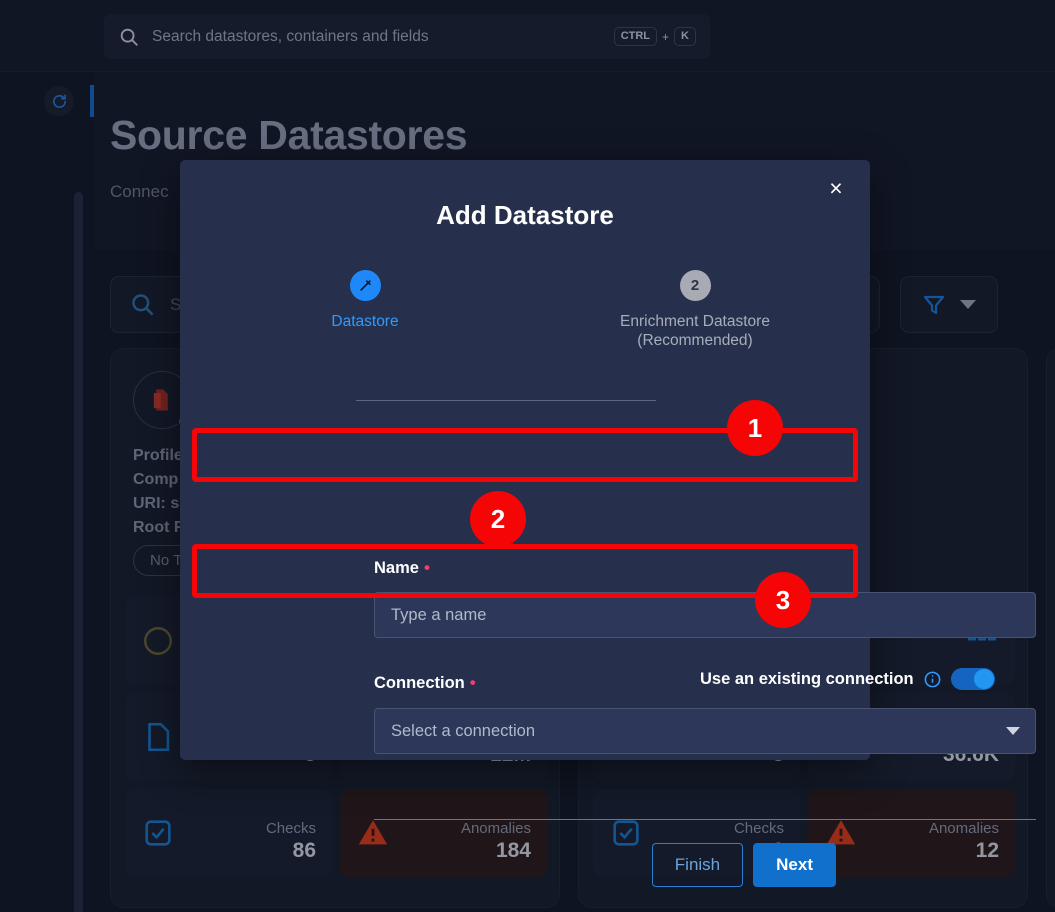 This screenshot has width=1055, height=912. Describe the element at coordinates (932, 679) in the screenshot. I see `info-icon` at that location.